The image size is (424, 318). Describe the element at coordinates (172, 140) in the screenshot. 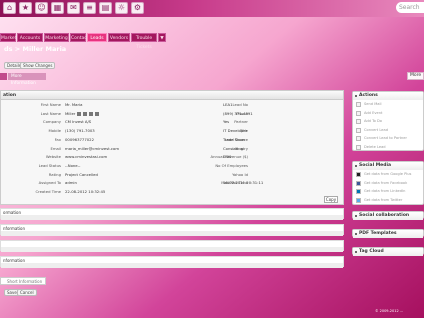

I see `field-row: Lead Source Trade Show` at that location.